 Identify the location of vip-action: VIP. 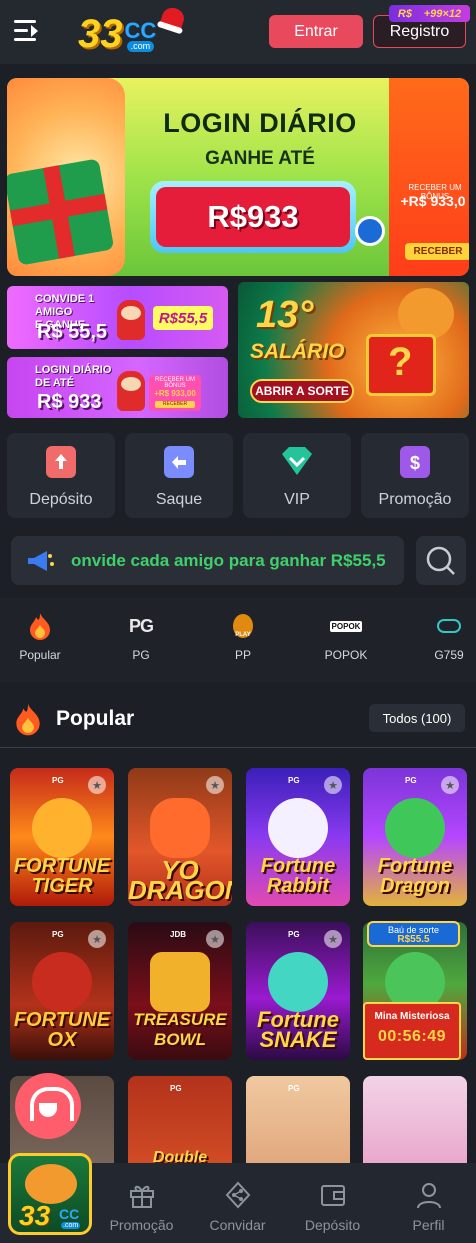
(297, 475).